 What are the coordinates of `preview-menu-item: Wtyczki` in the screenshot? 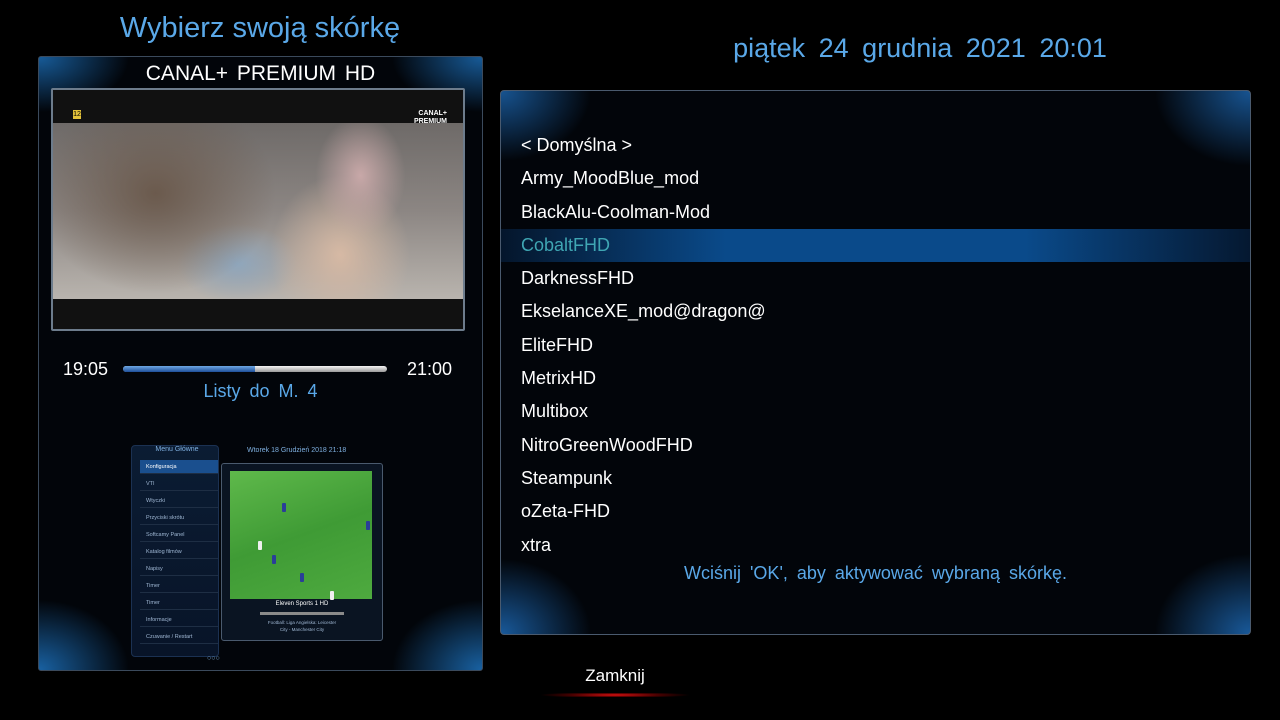 It's located at (179, 501).